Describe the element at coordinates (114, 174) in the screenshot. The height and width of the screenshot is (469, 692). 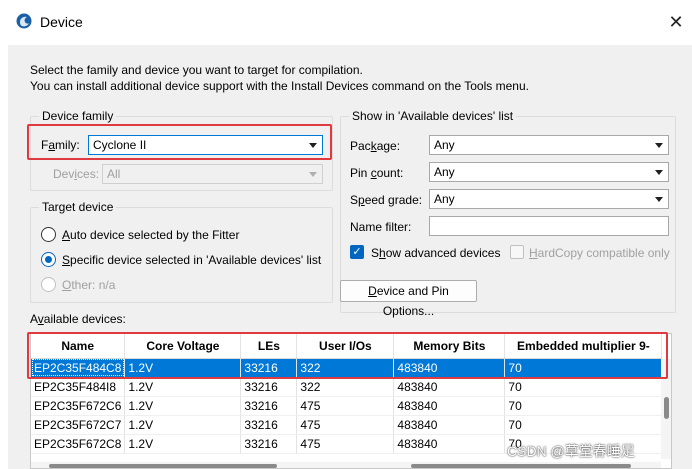
I see `devices-select-value: All` at that location.